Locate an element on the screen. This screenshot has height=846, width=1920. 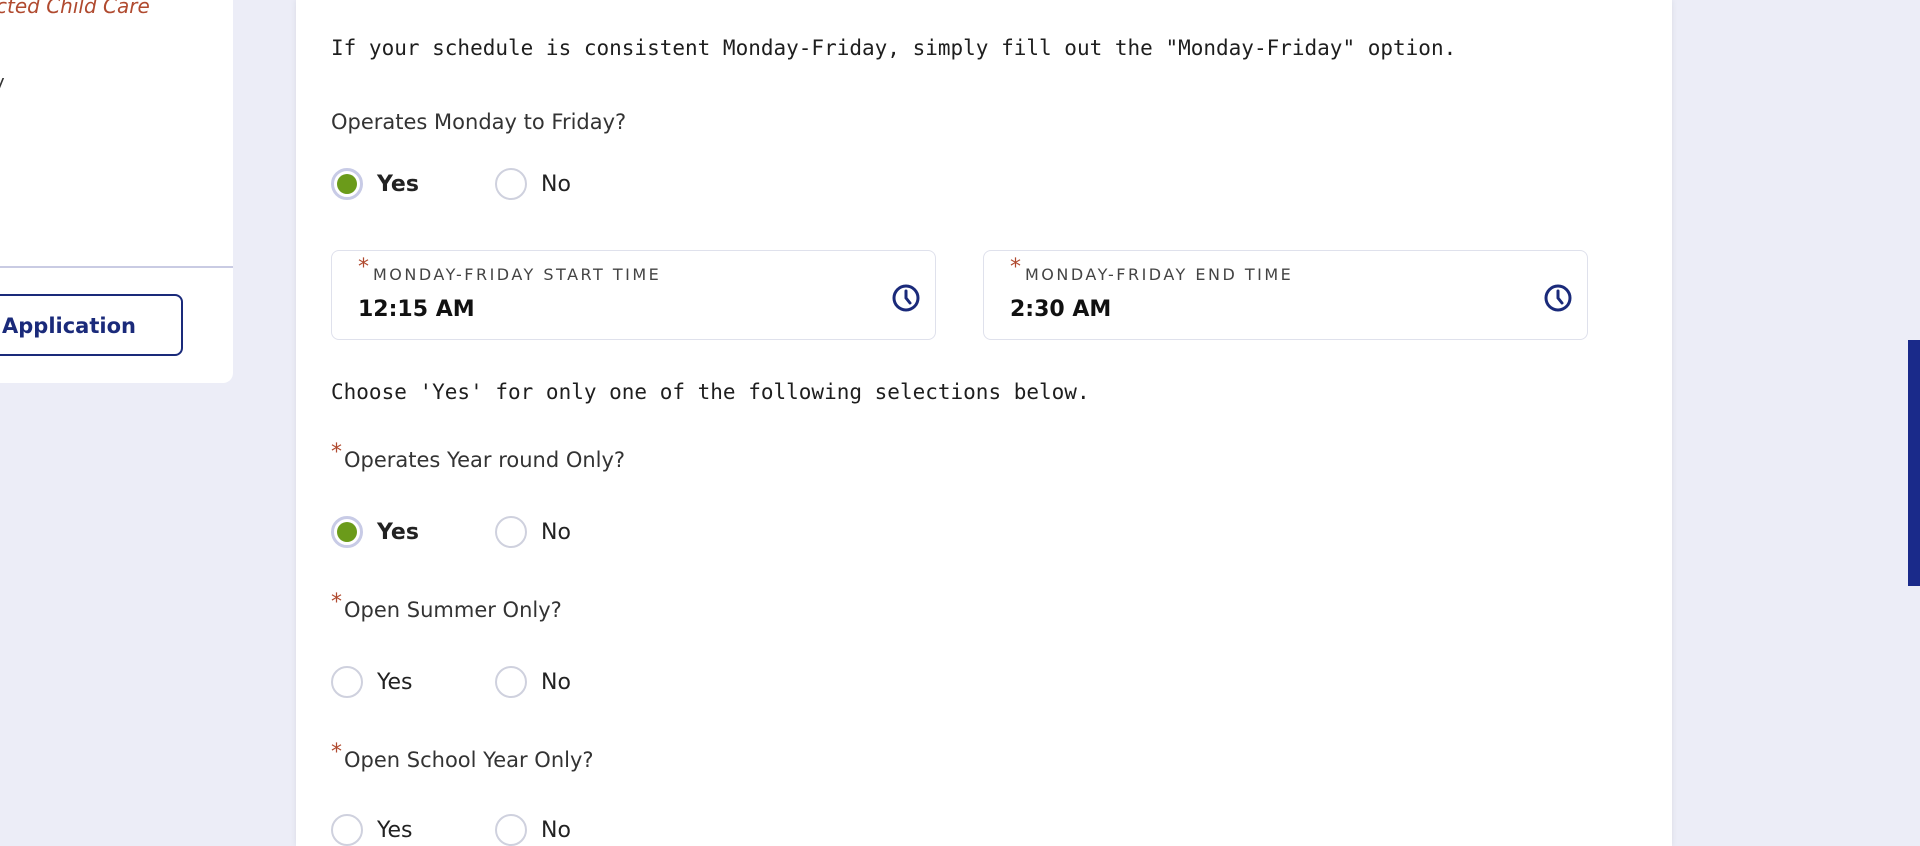
summer-yes-radio: Yes is located at coordinates (413, 682).